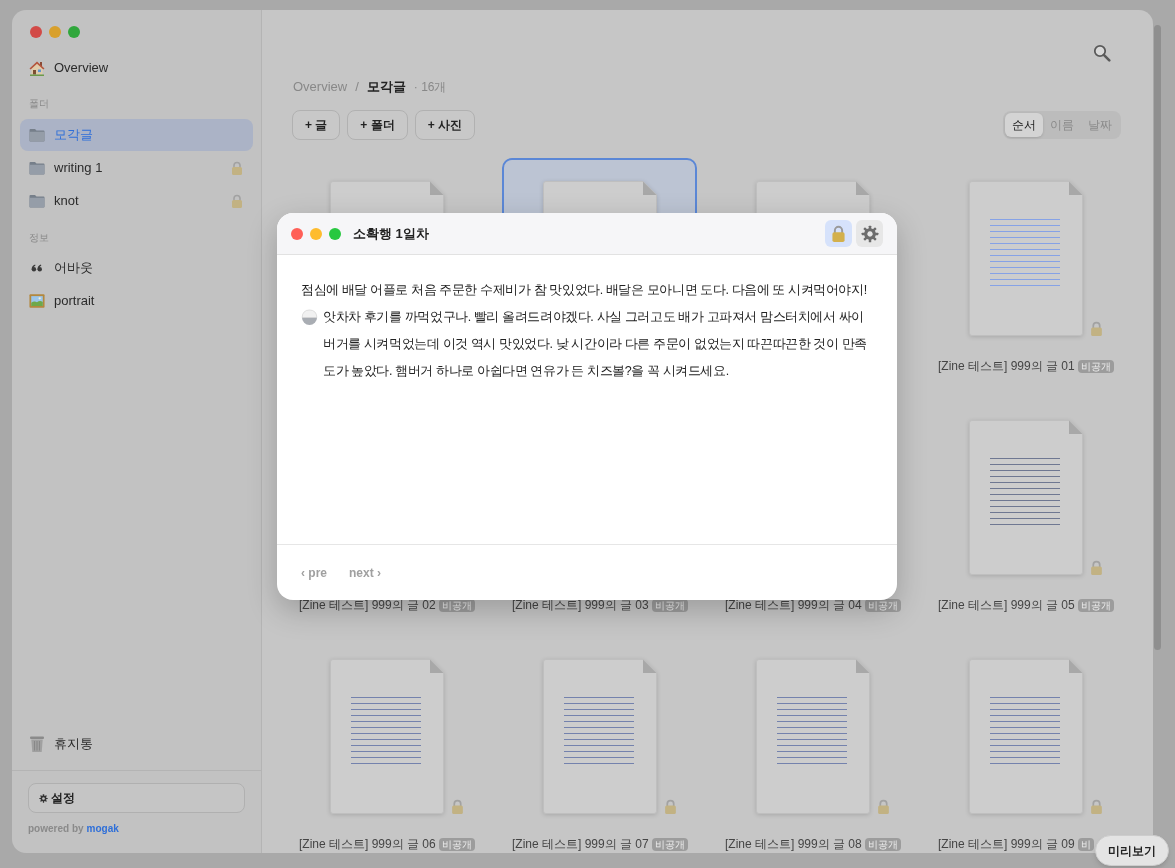  I want to click on note-text: 점심에 배달 어플로 처음 주문한 수제비가 참 맛있었다. 배달은 모아니면 도다. 다음에 또 시켜먹어야지!, so click(584, 290).